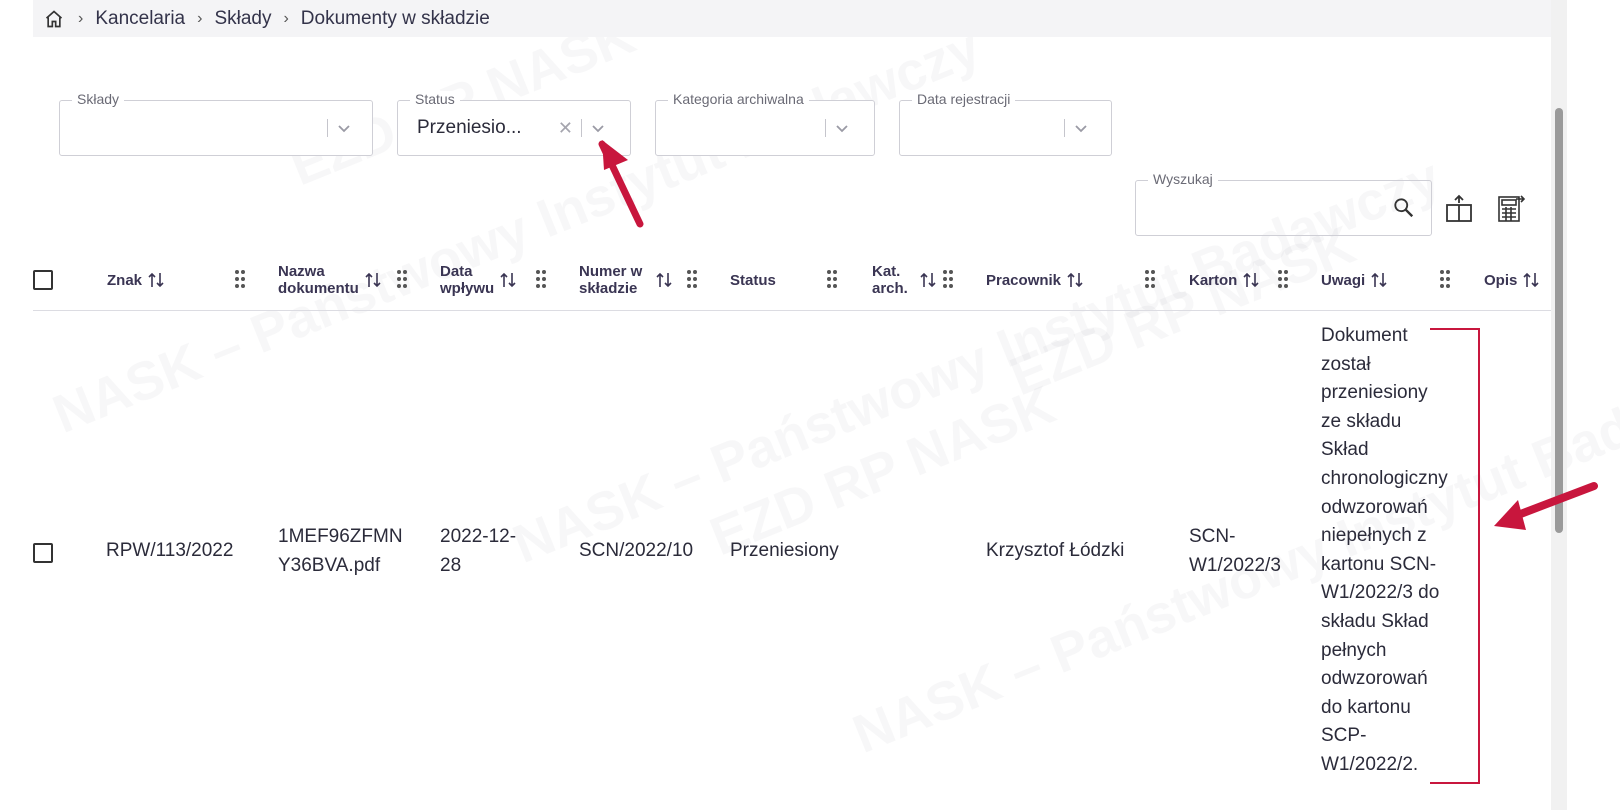 The image size is (1620, 810). What do you see at coordinates (98, 99) in the screenshot?
I see `sklady-label: Składy` at bounding box center [98, 99].